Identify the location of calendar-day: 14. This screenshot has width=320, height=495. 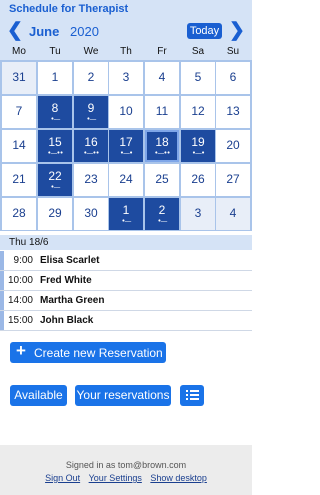
(19, 146).